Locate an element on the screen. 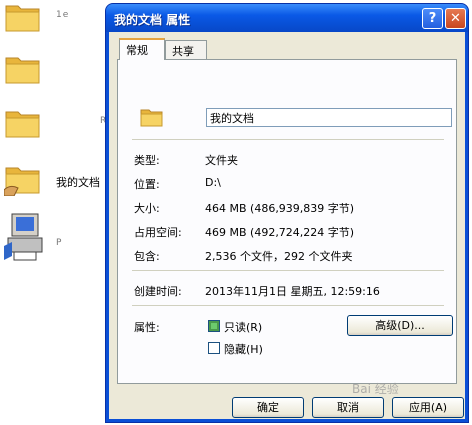 Image resolution: width=472 pixels, height=425 pixels. watermark: Bai 经验 is located at coordinates (375, 389).